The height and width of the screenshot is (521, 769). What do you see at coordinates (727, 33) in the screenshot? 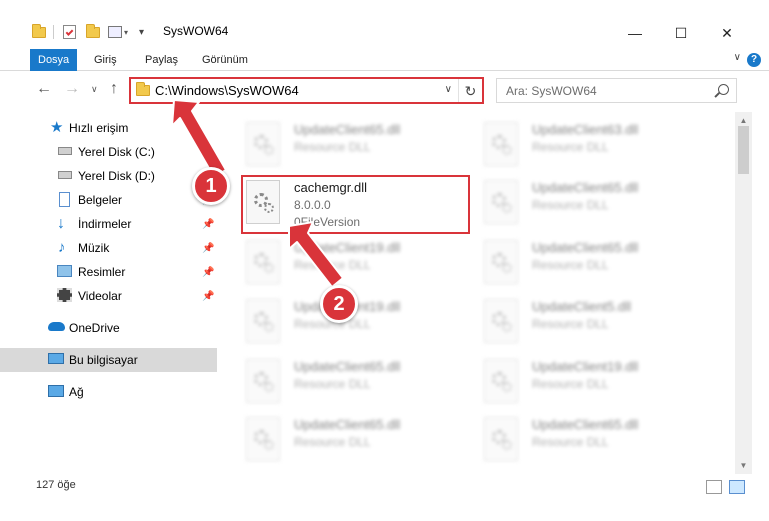
I see `close-button: ✕` at bounding box center [727, 33].